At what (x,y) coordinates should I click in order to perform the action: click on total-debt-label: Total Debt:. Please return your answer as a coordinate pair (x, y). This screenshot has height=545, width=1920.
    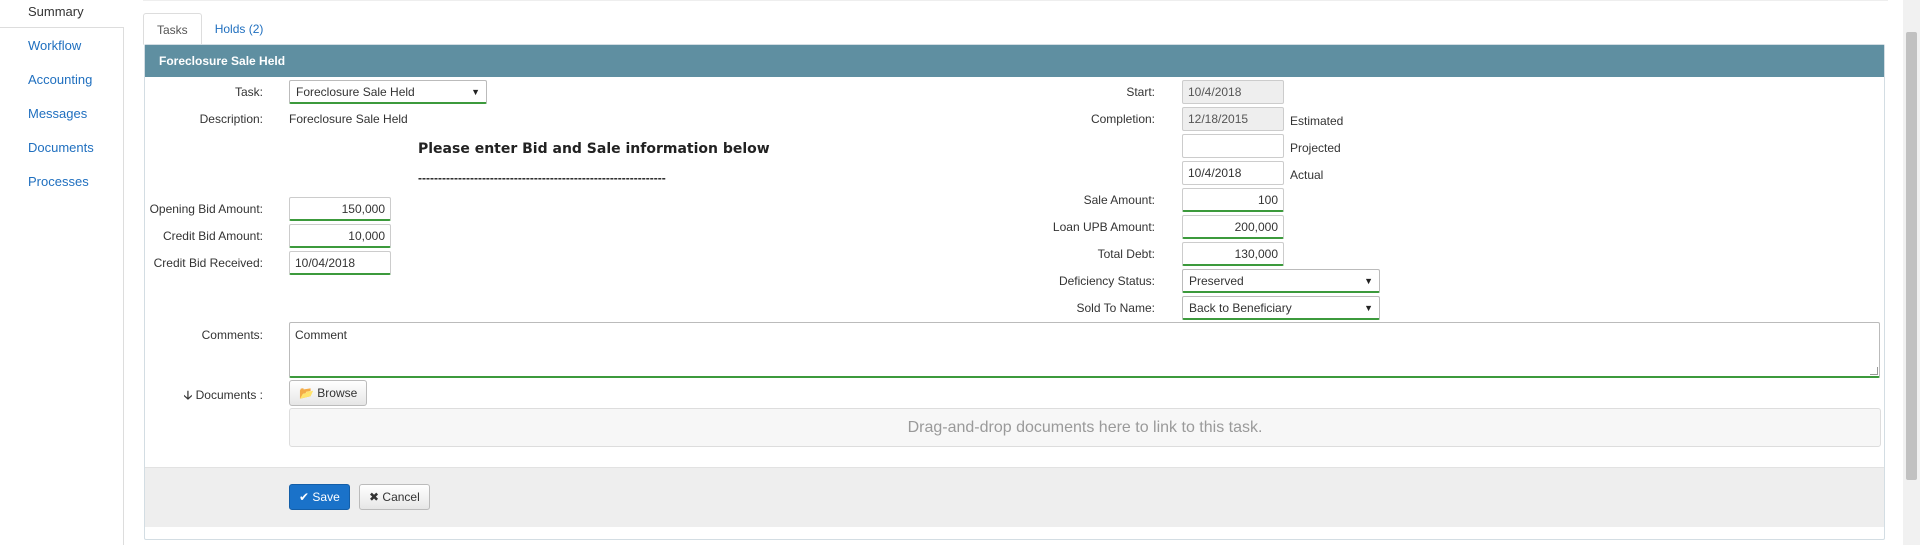
    Looking at the image, I should click on (1126, 254).